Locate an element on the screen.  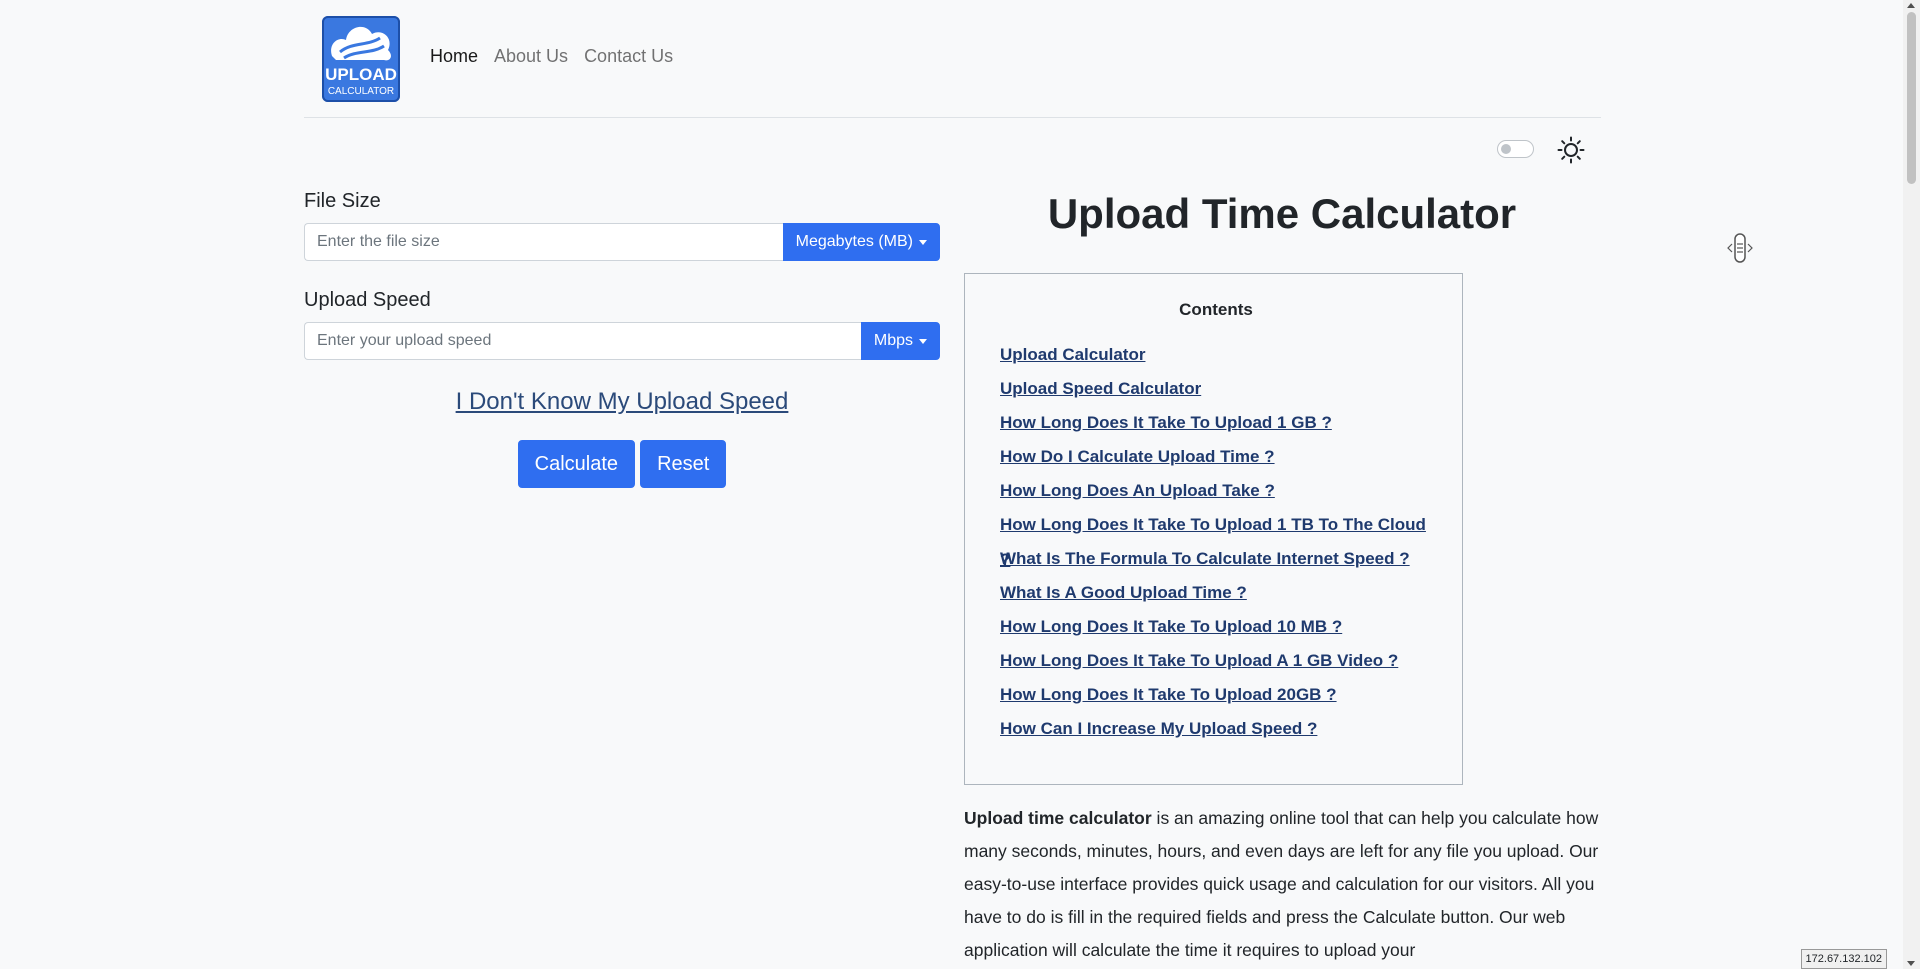
nav-about-us: About Us is located at coordinates (531, 56).